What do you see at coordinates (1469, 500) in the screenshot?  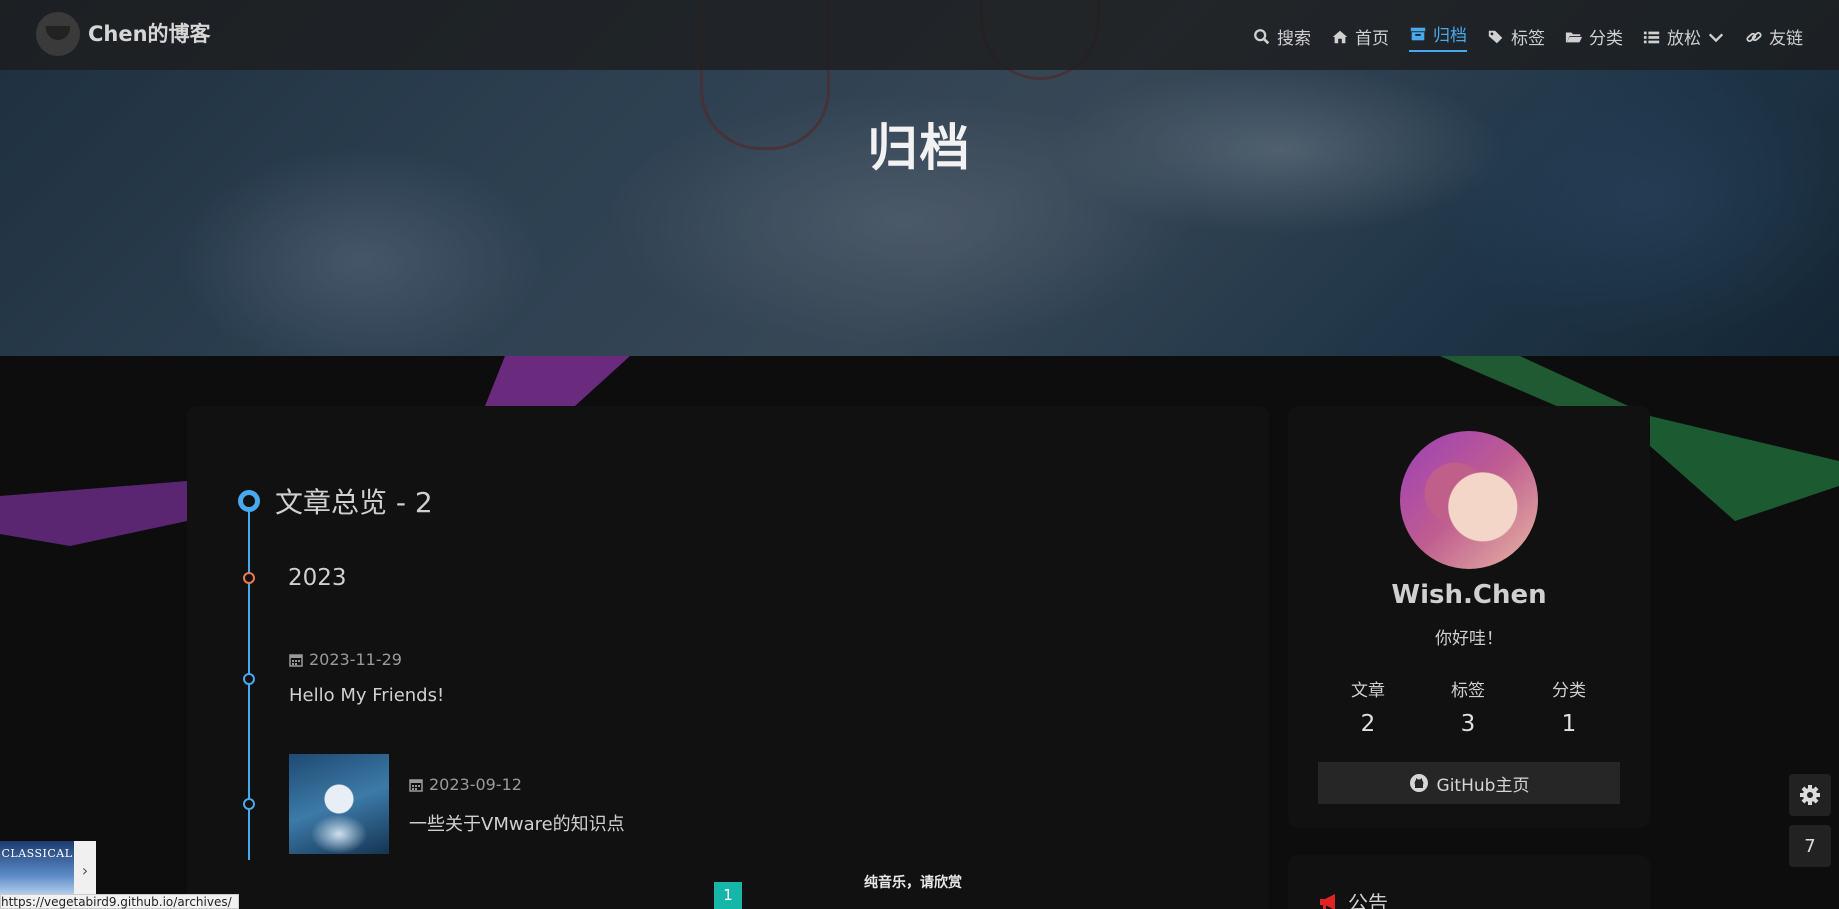 I see `avatar` at bounding box center [1469, 500].